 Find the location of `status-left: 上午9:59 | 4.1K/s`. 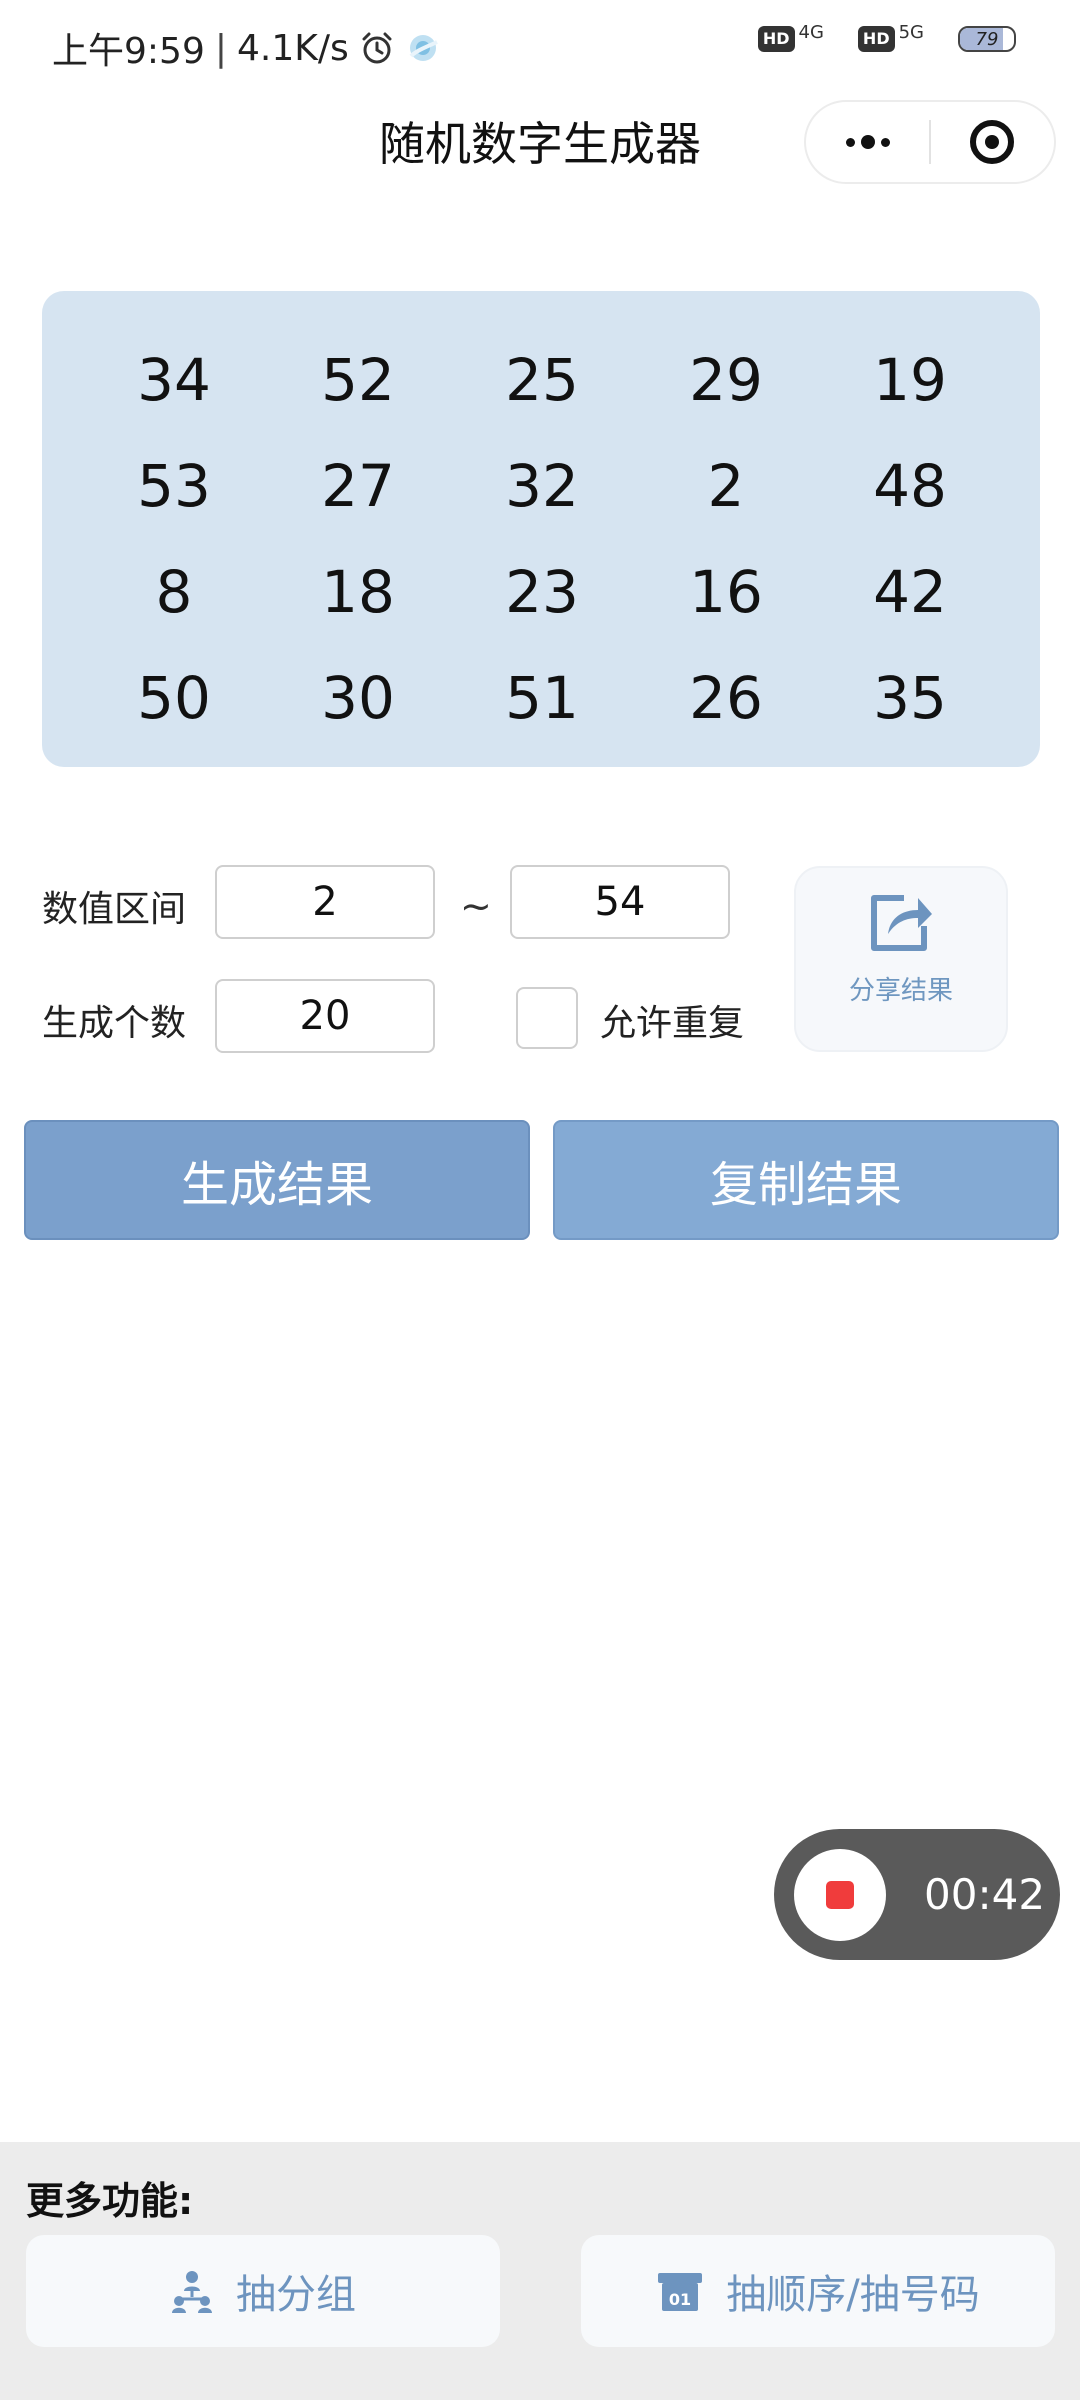

status-left: 上午9:59 | 4.1K/s is located at coordinates (246, 48).